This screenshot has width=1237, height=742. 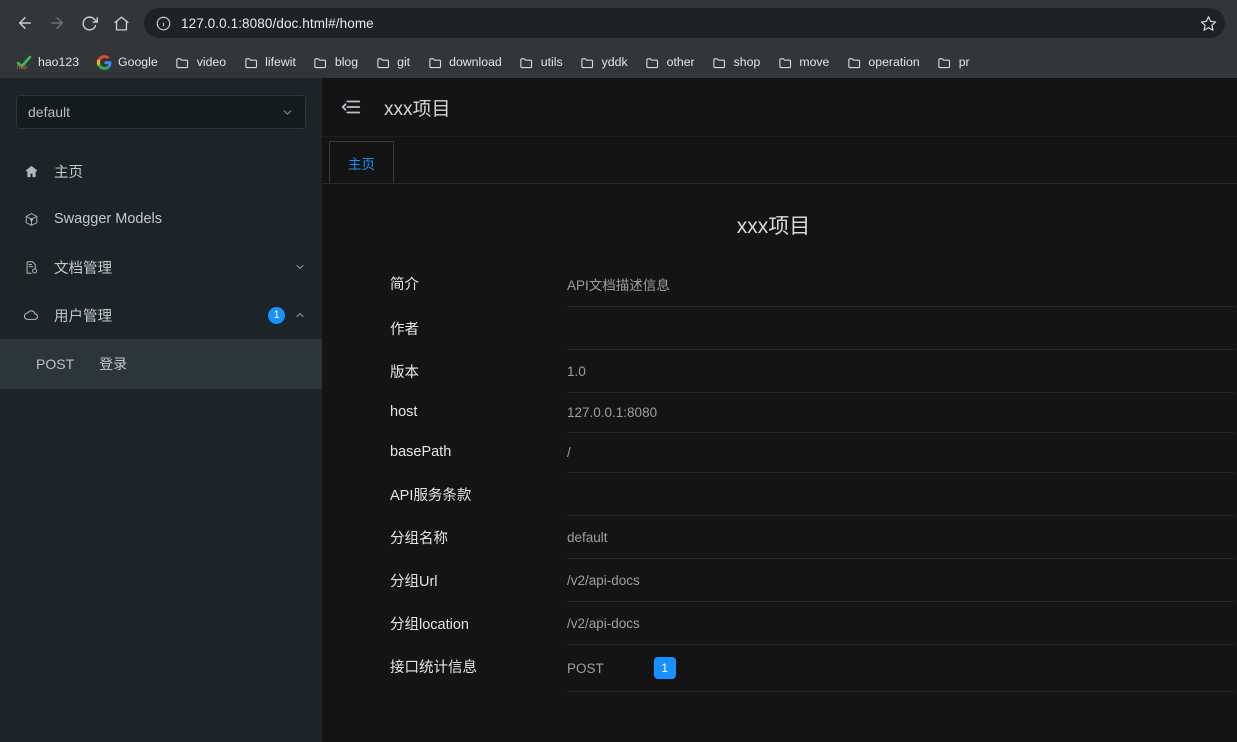 I want to click on row-label: API服务条款, so click(x=431, y=496).